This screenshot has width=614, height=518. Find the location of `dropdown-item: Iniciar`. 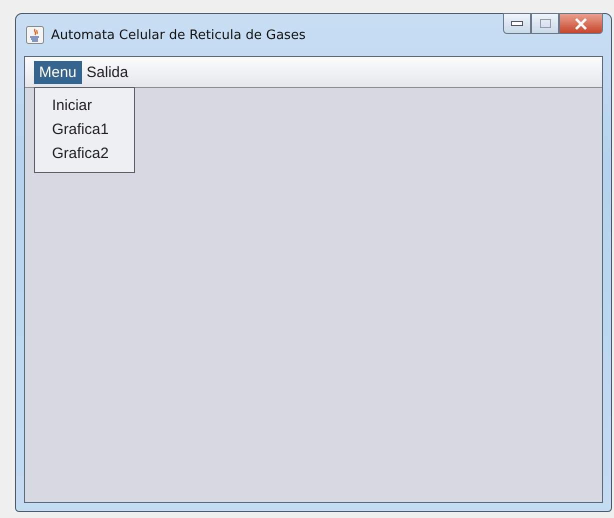

dropdown-item: Iniciar is located at coordinates (84, 105).